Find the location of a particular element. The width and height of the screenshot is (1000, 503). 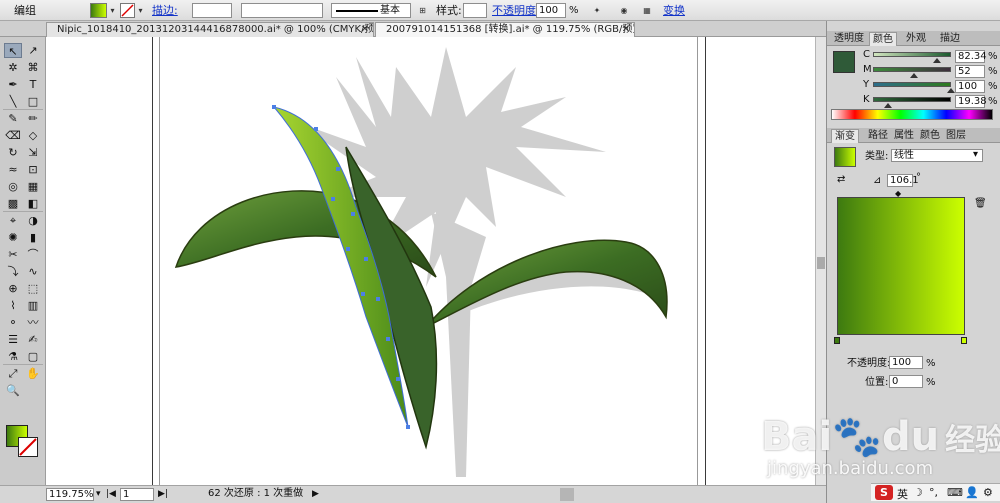

fill-dropdown-icon: ▾ is located at coordinates (112, 10).